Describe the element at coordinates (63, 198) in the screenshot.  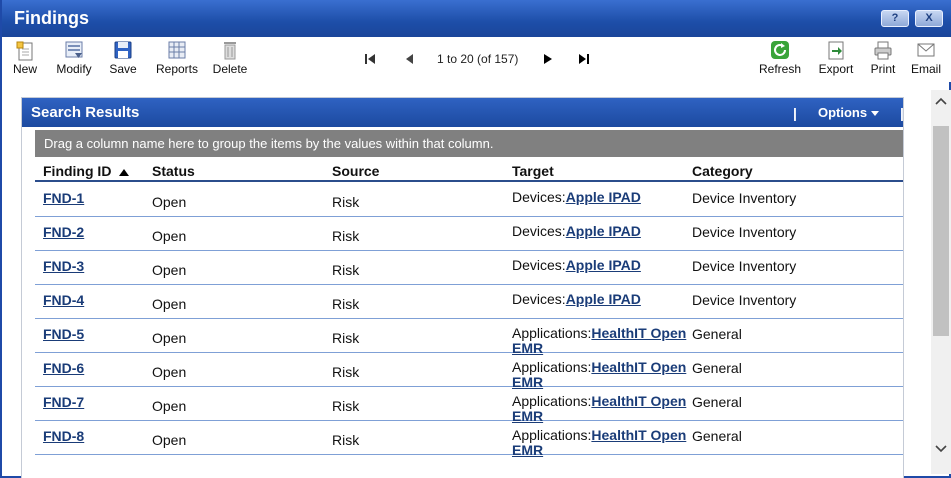
I see `finding-id-link: FND-1` at that location.